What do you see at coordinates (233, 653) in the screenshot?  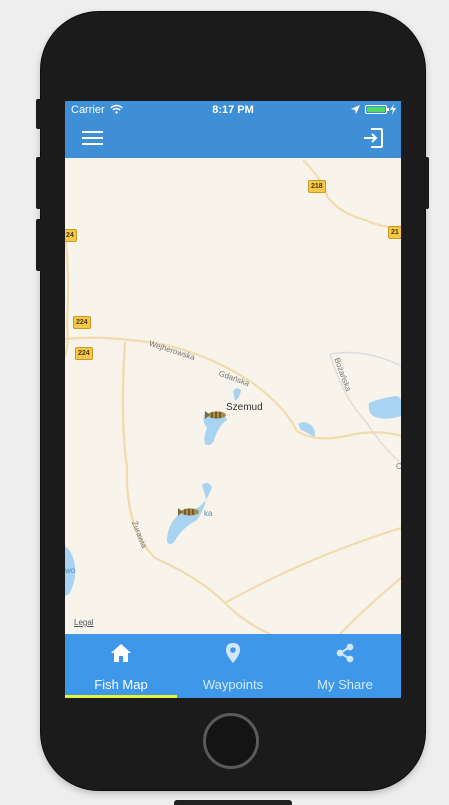 I see `map-pin-icon` at bounding box center [233, 653].